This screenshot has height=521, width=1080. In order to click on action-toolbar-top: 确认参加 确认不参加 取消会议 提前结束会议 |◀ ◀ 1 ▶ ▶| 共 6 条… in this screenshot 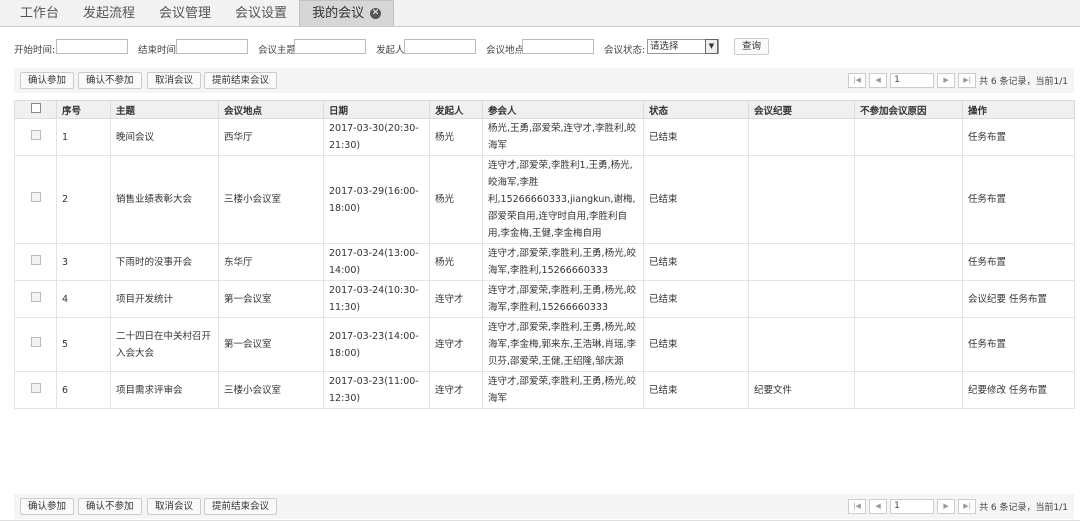, I will do `click(544, 80)`.